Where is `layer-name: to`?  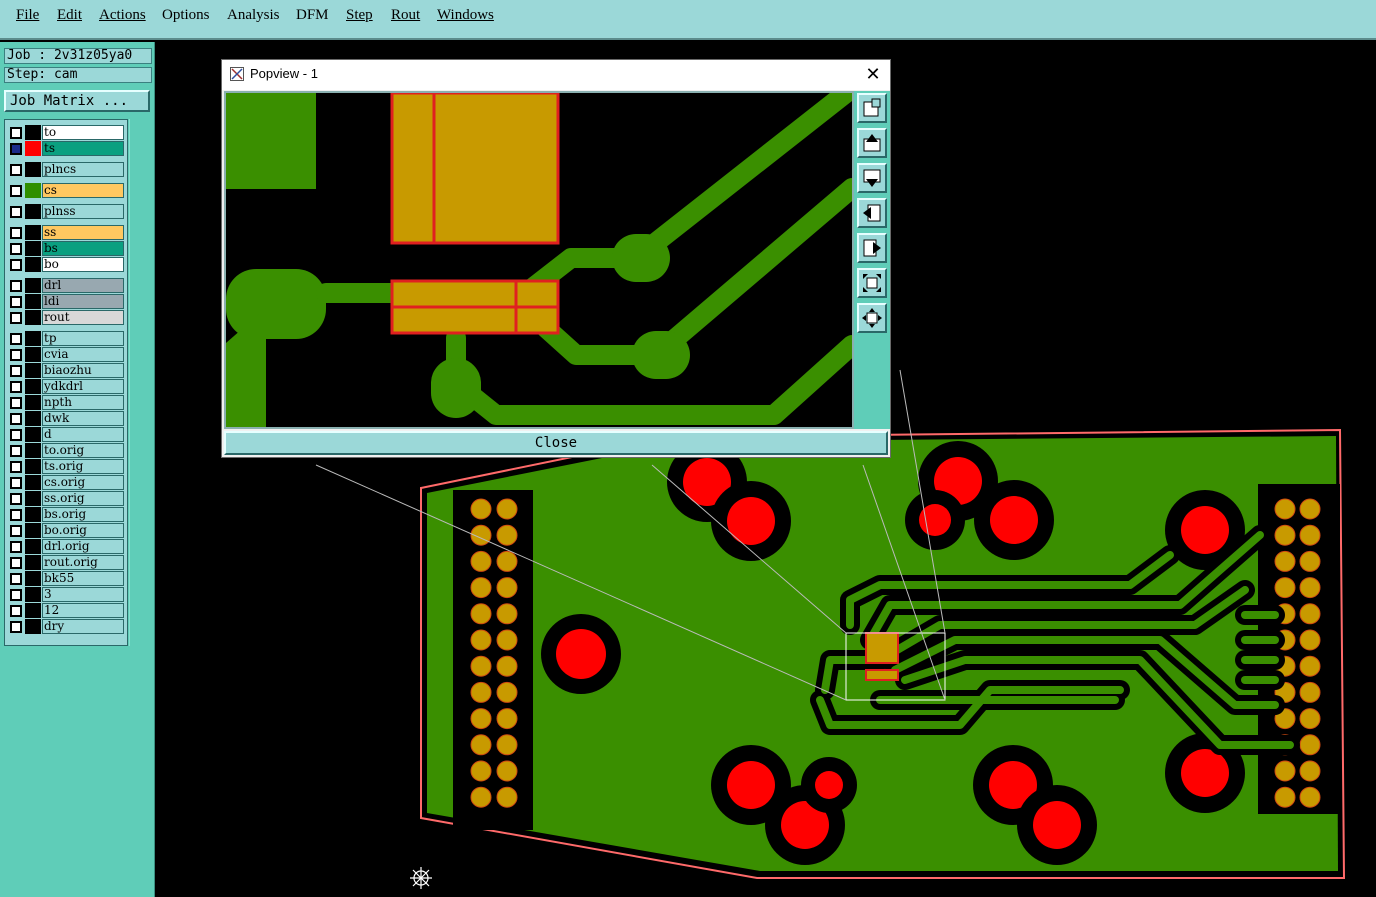
layer-name: to is located at coordinates (83, 132).